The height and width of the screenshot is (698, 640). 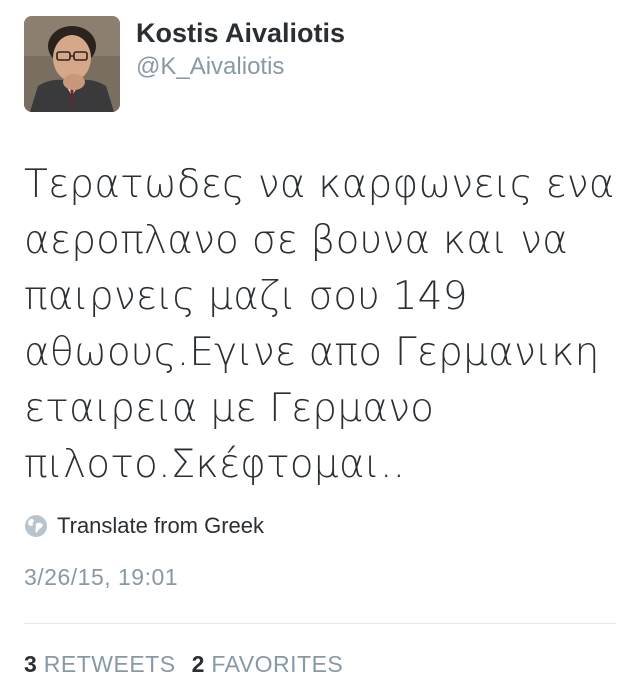 What do you see at coordinates (319, 184) in the screenshot?
I see `tweet-text-line: Τερατωδες να καρφωνεις ενα` at bounding box center [319, 184].